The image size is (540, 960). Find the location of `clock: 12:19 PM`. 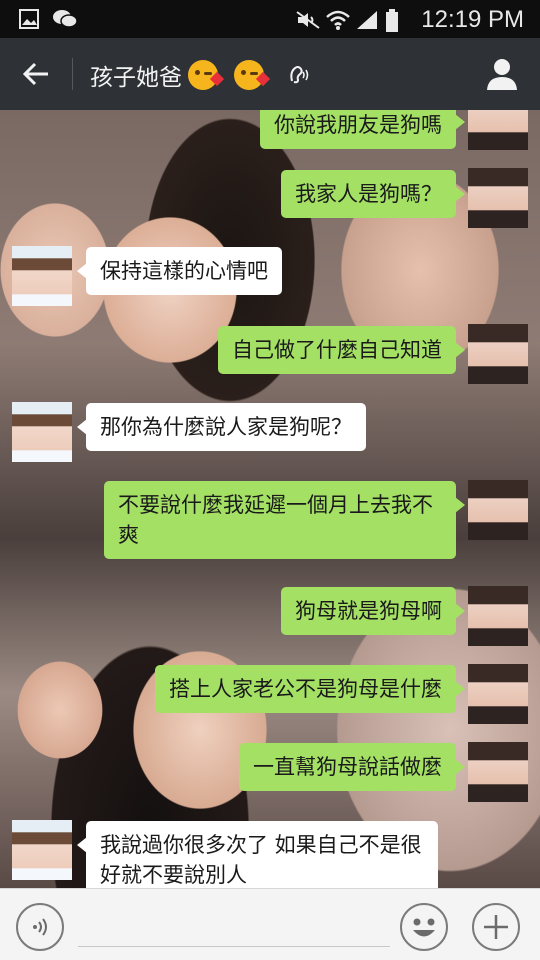

clock: 12:19 PM is located at coordinates (472, 19).